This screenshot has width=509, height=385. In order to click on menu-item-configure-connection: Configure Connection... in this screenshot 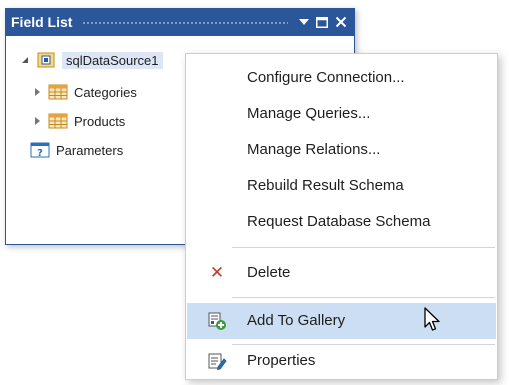, I will do `click(341, 78)`.